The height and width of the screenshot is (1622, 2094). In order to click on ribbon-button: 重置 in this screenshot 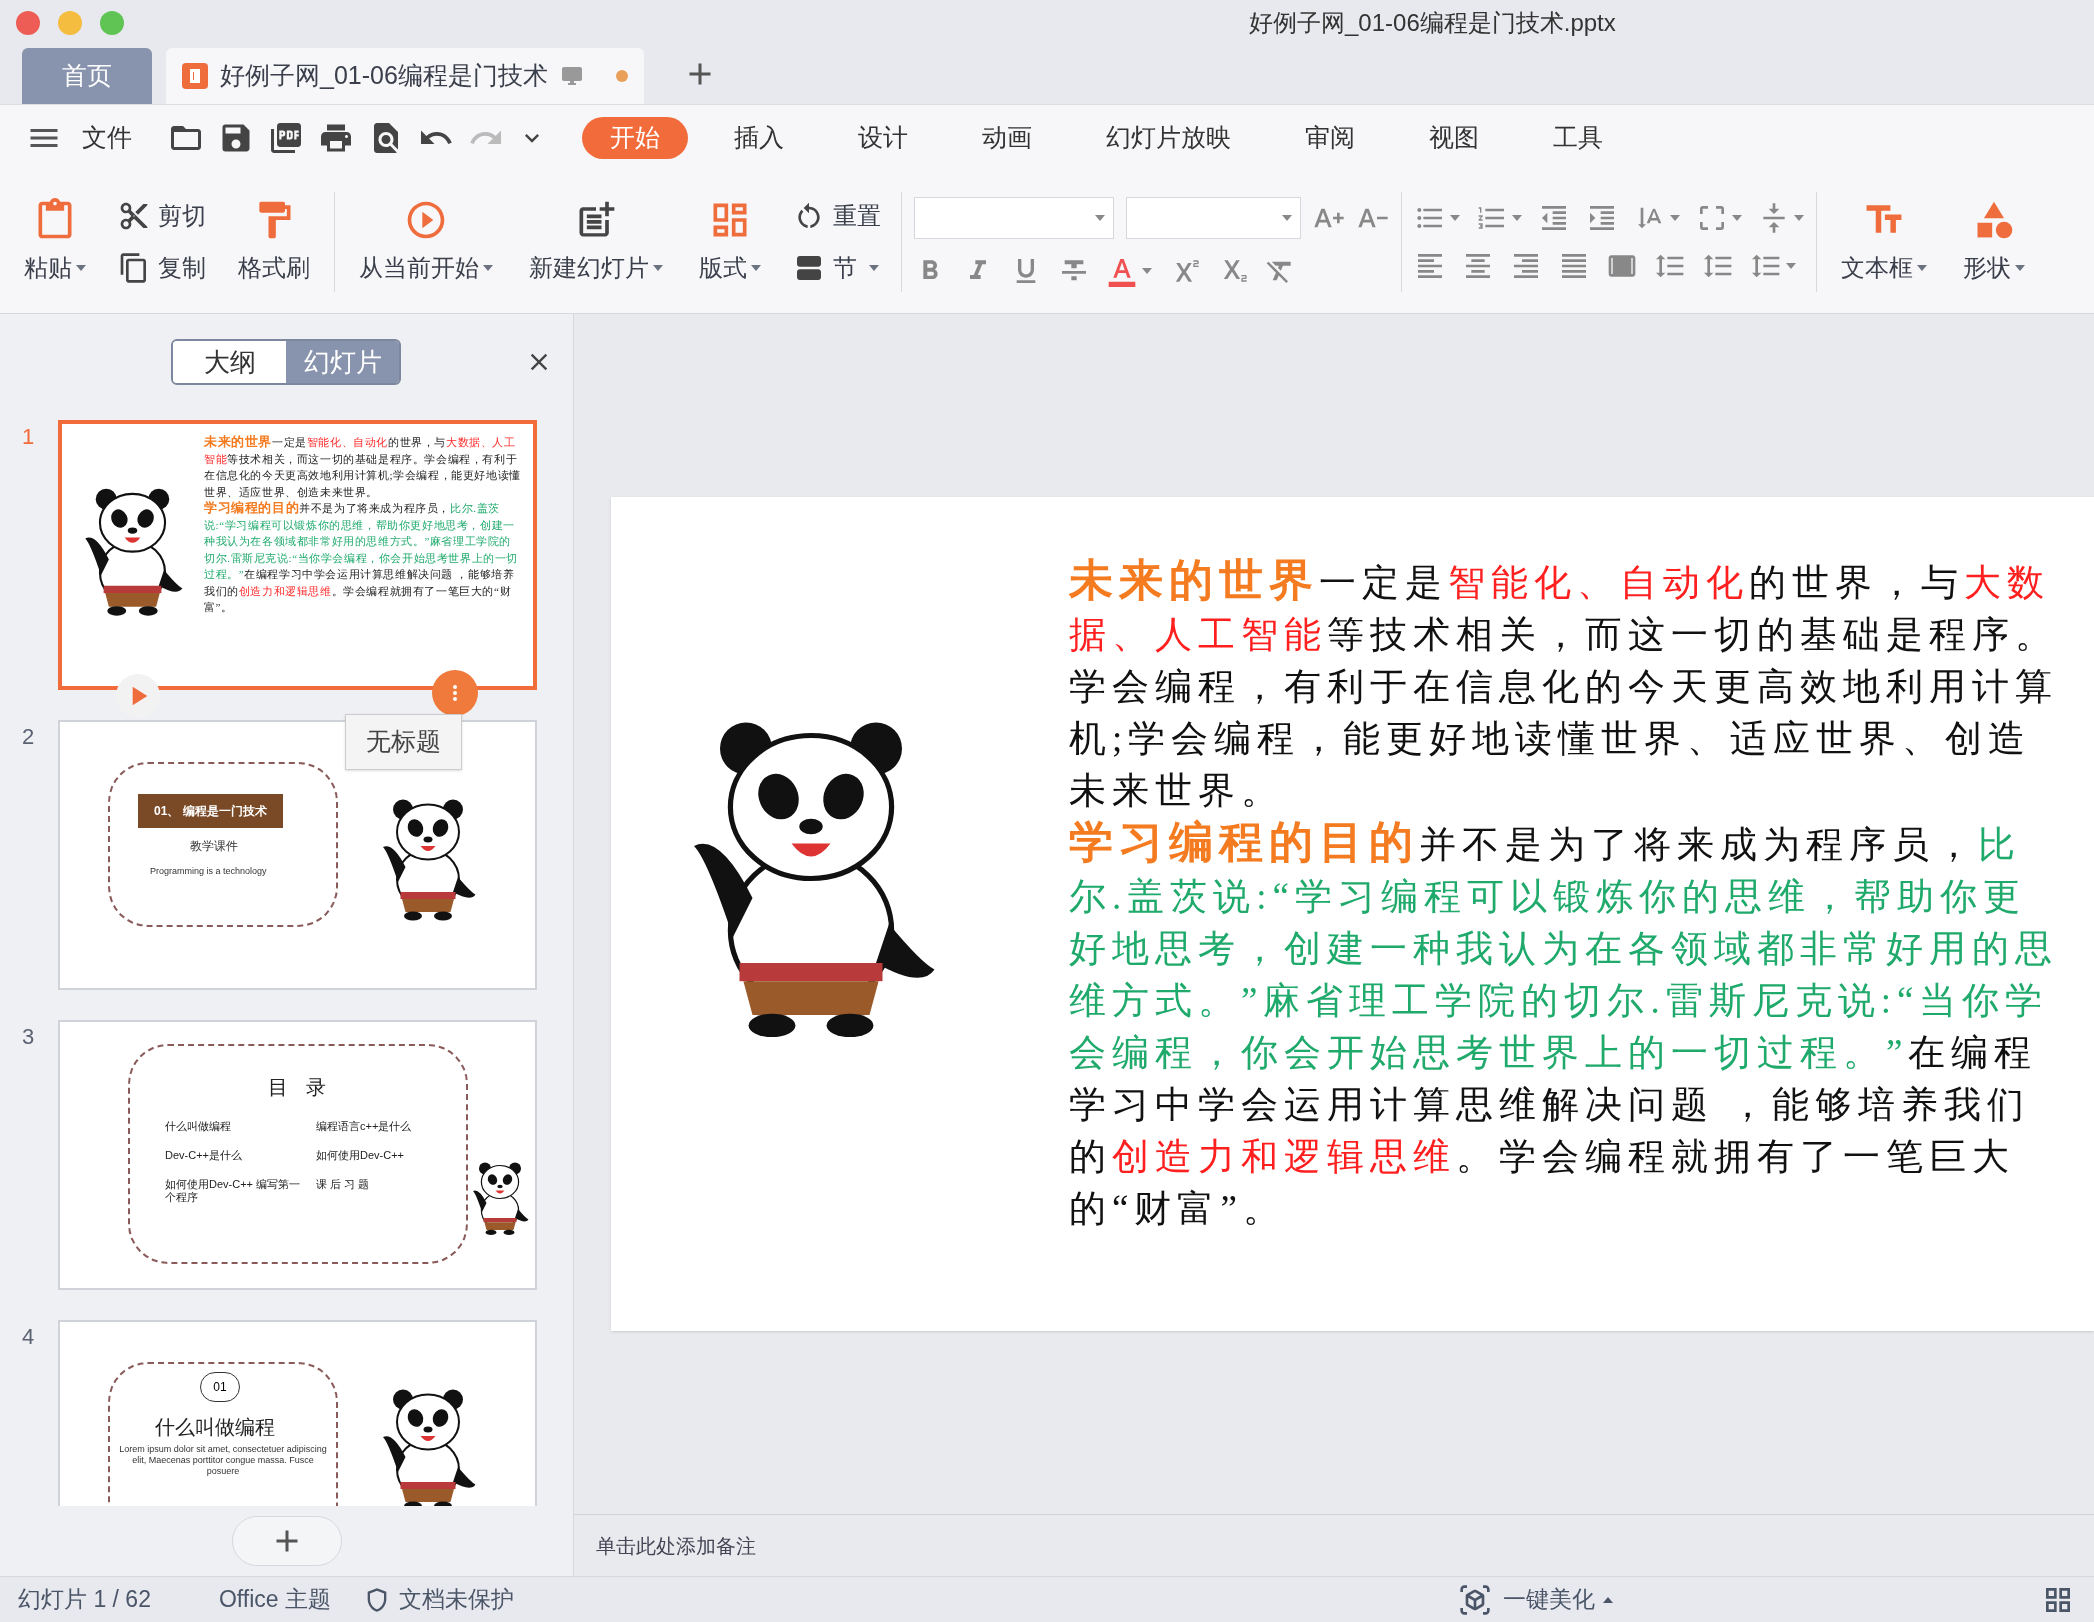, I will do `click(837, 215)`.